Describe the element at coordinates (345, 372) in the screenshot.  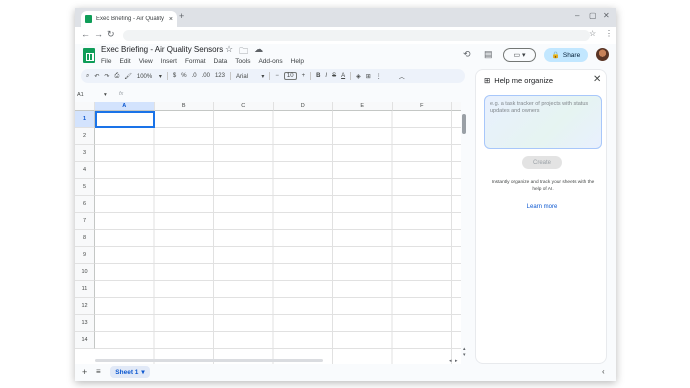
I see `sheet-bar: + ≡ Sheet 1 ▾ ‹` at that location.